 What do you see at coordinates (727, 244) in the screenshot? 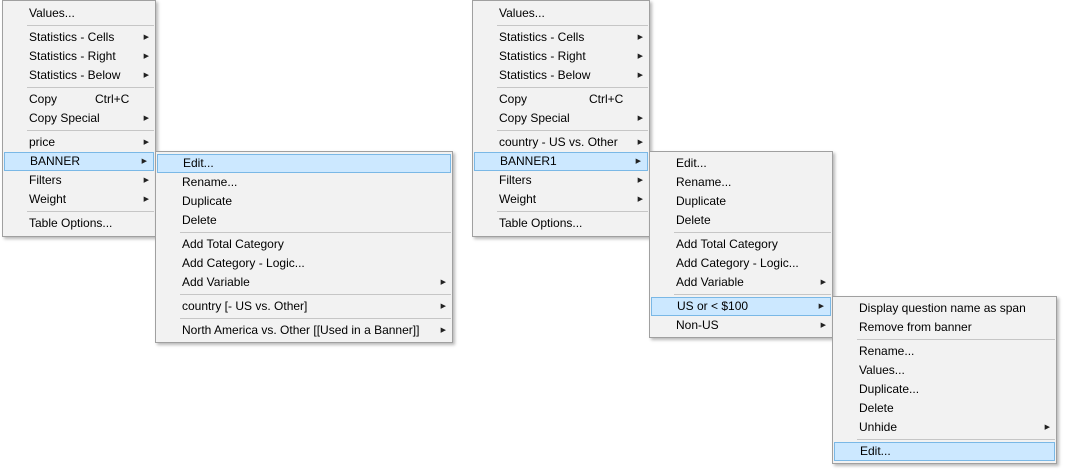
I see `menu-item-label: Add Total Category` at bounding box center [727, 244].